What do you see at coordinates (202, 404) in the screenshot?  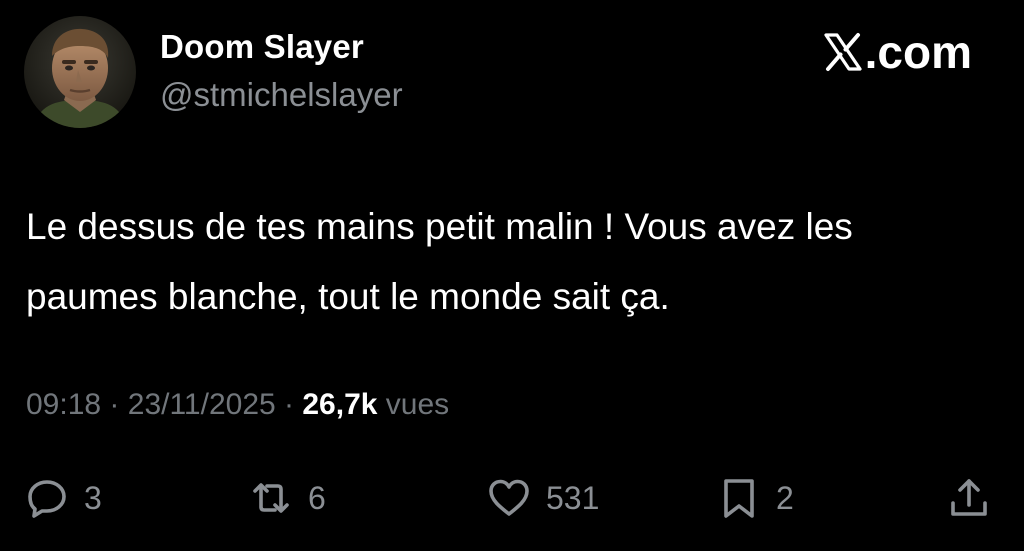 I see `tweet-date: 23/11/2025` at bounding box center [202, 404].